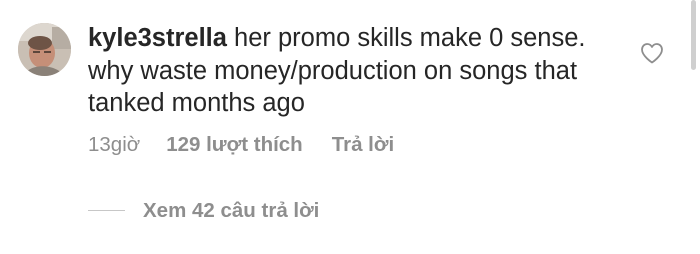 Image resolution: width=700 pixels, height=254 pixels. I want to click on likes-count: 129 lượt thích, so click(234, 145).